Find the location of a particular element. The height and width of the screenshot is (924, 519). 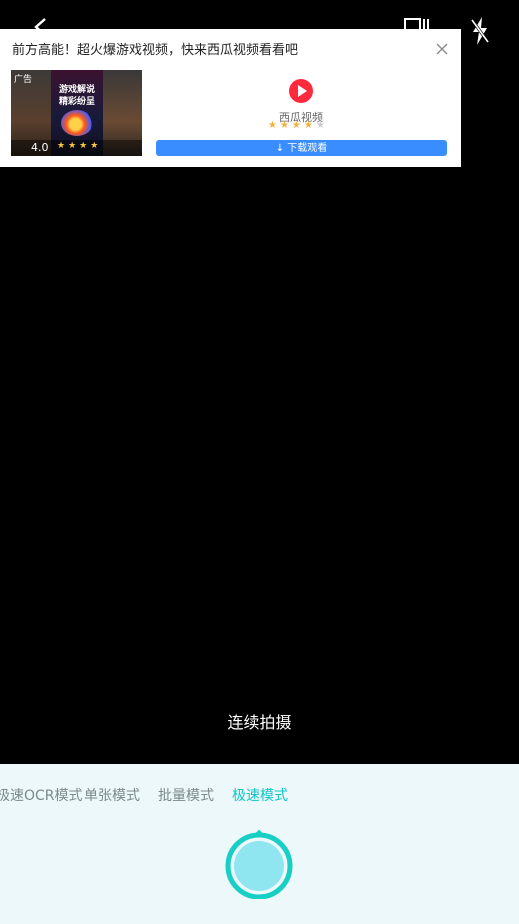

app-rating-stars: ★★★★★ is located at coordinates (298, 125).